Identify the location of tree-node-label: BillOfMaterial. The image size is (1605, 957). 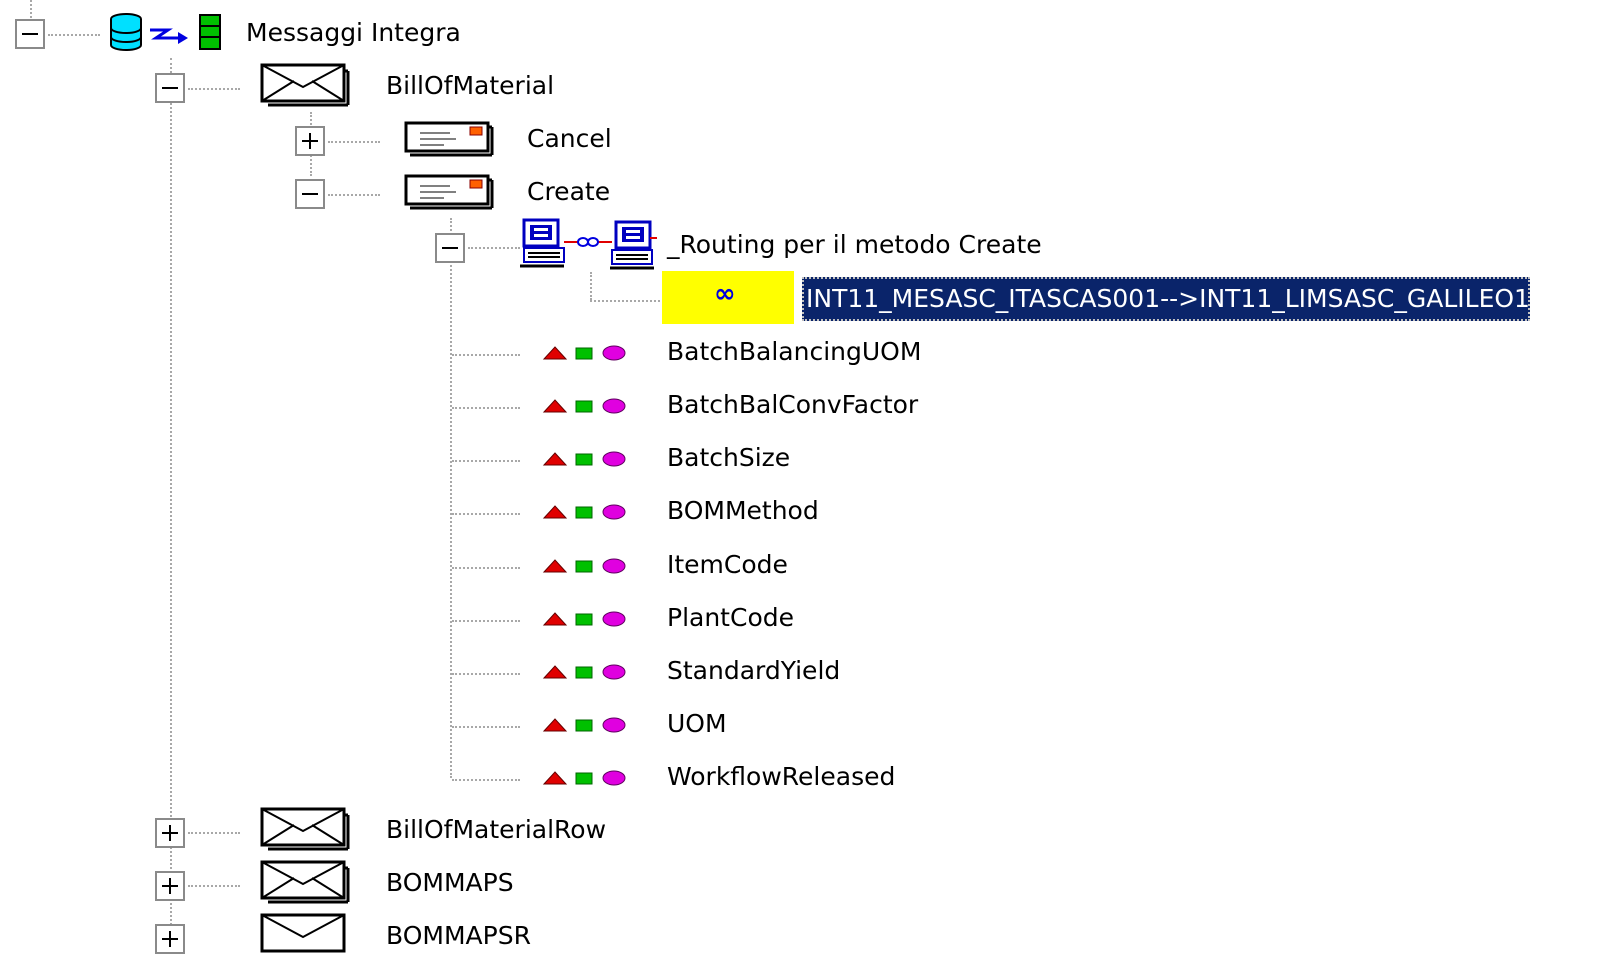
(470, 86).